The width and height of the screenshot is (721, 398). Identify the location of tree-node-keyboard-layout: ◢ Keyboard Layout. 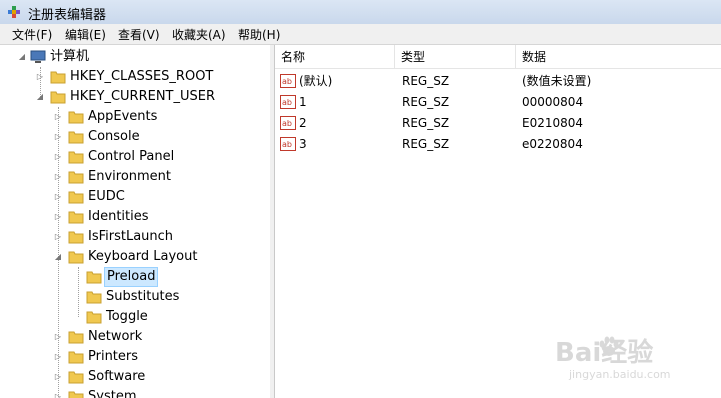
(135, 257).